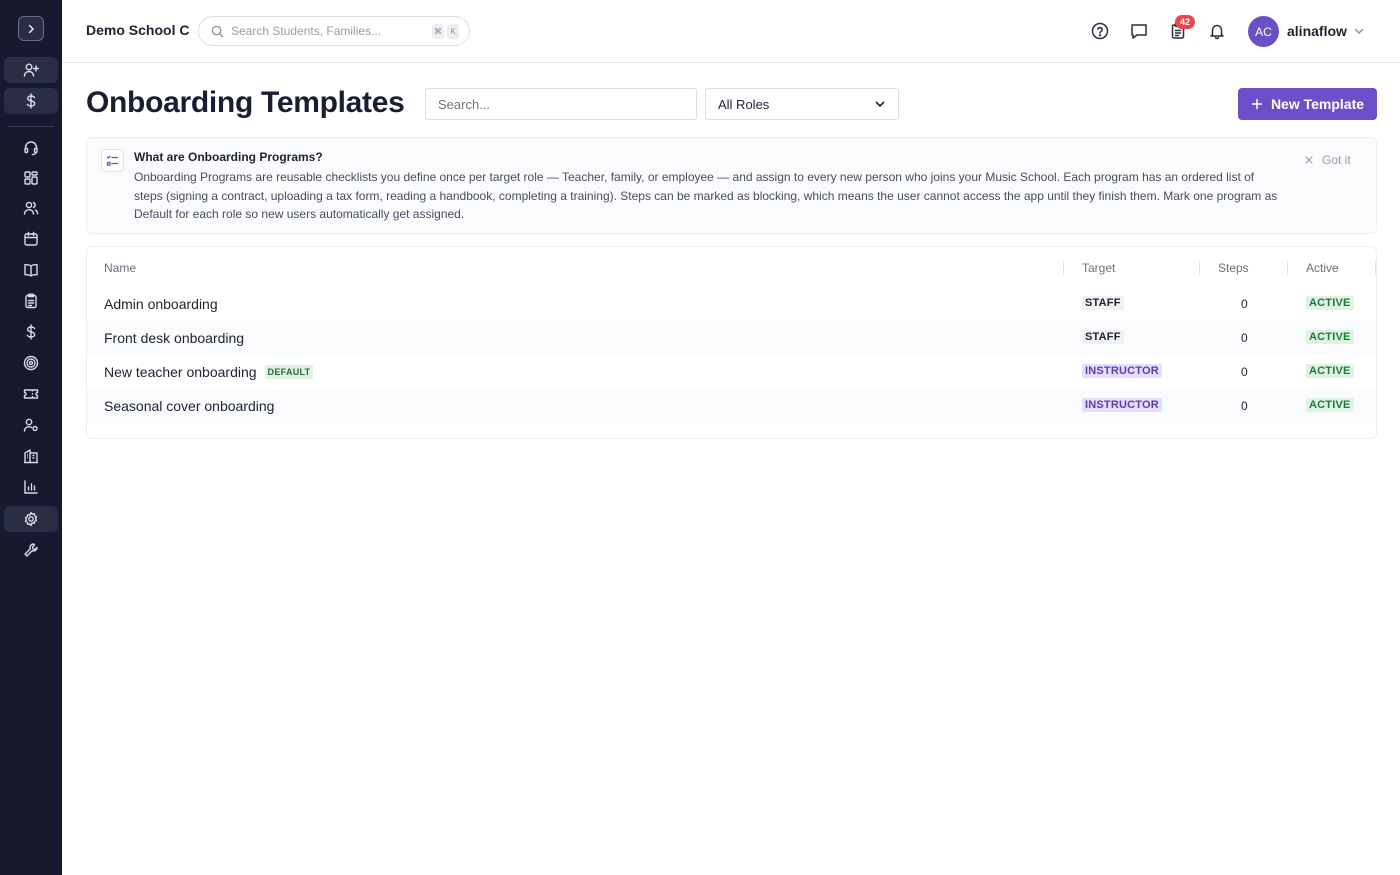 The height and width of the screenshot is (875, 1400). I want to click on calendar-icon, so click(31, 238).